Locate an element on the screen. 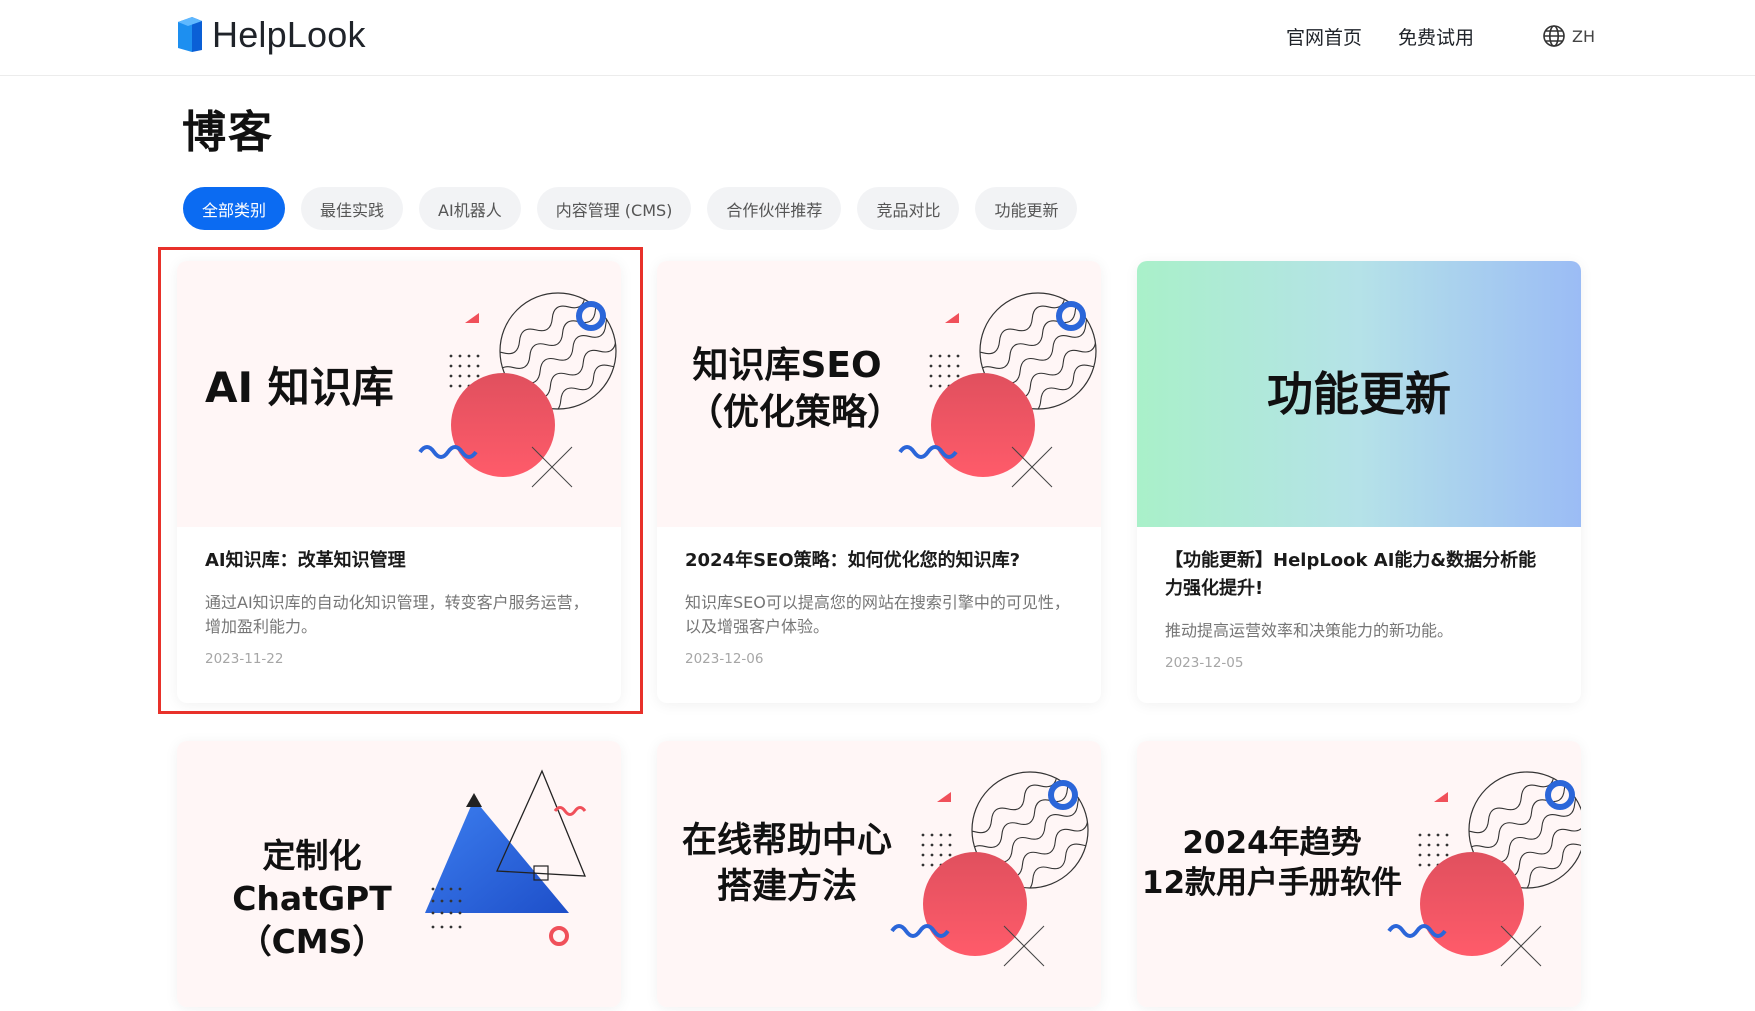 This screenshot has width=1755, height=1011. cover-heading-line-2: 12款用户手册软件 is located at coordinates (1272, 883).